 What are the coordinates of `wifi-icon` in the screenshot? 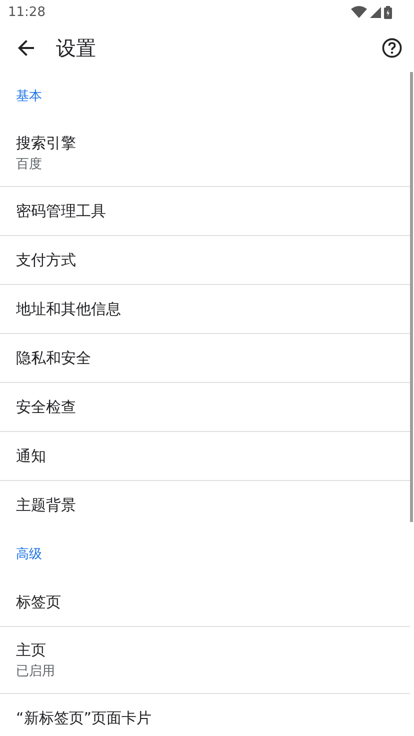 It's located at (359, 12).